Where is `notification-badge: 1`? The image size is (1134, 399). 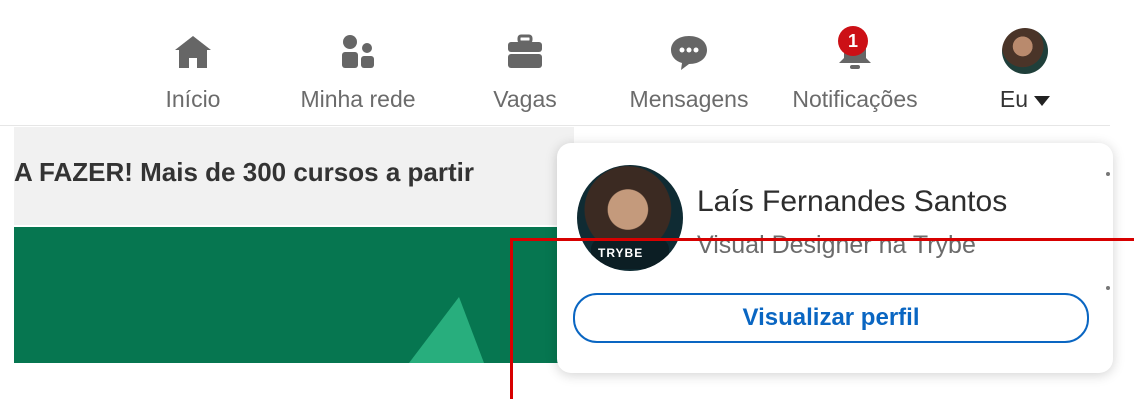
notification-badge: 1 is located at coordinates (853, 41).